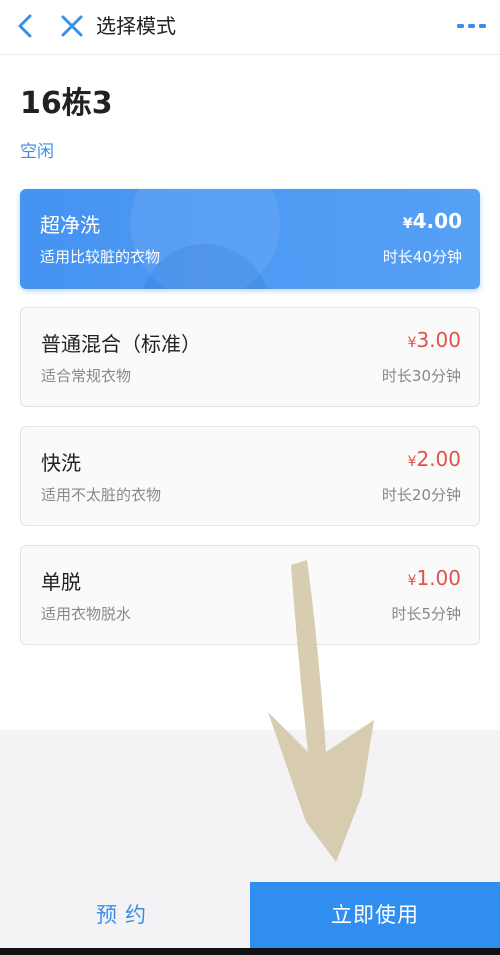 The image size is (500, 955). What do you see at coordinates (438, 578) in the screenshot?
I see `price-value: 1.00` at bounding box center [438, 578].